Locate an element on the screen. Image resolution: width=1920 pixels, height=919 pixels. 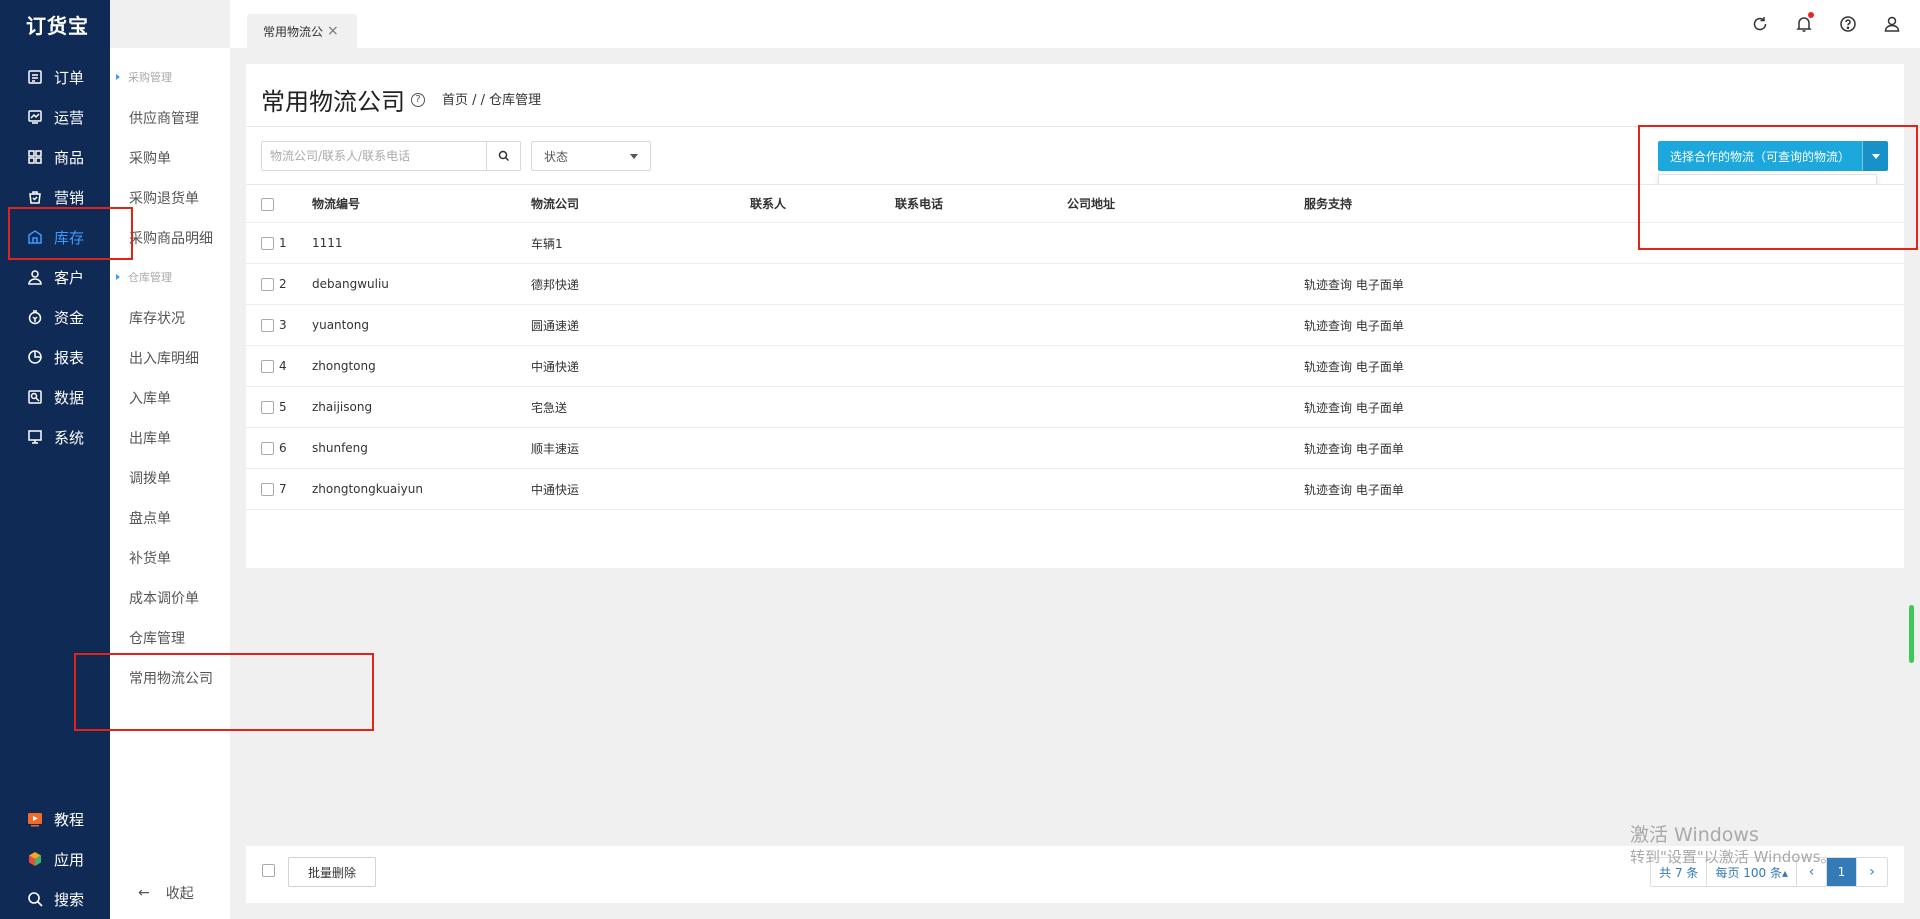
breadcrumb: 首页 / / 仓库管理 is located at coordinates (491, 98).